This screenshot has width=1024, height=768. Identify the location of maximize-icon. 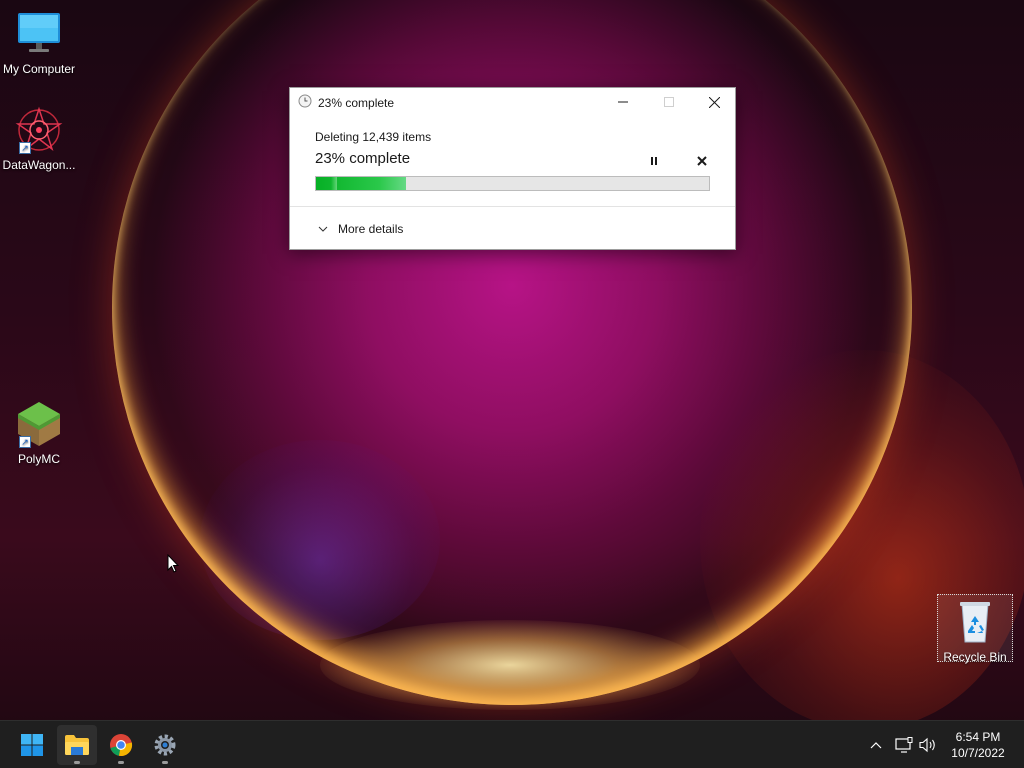
(669, 102).